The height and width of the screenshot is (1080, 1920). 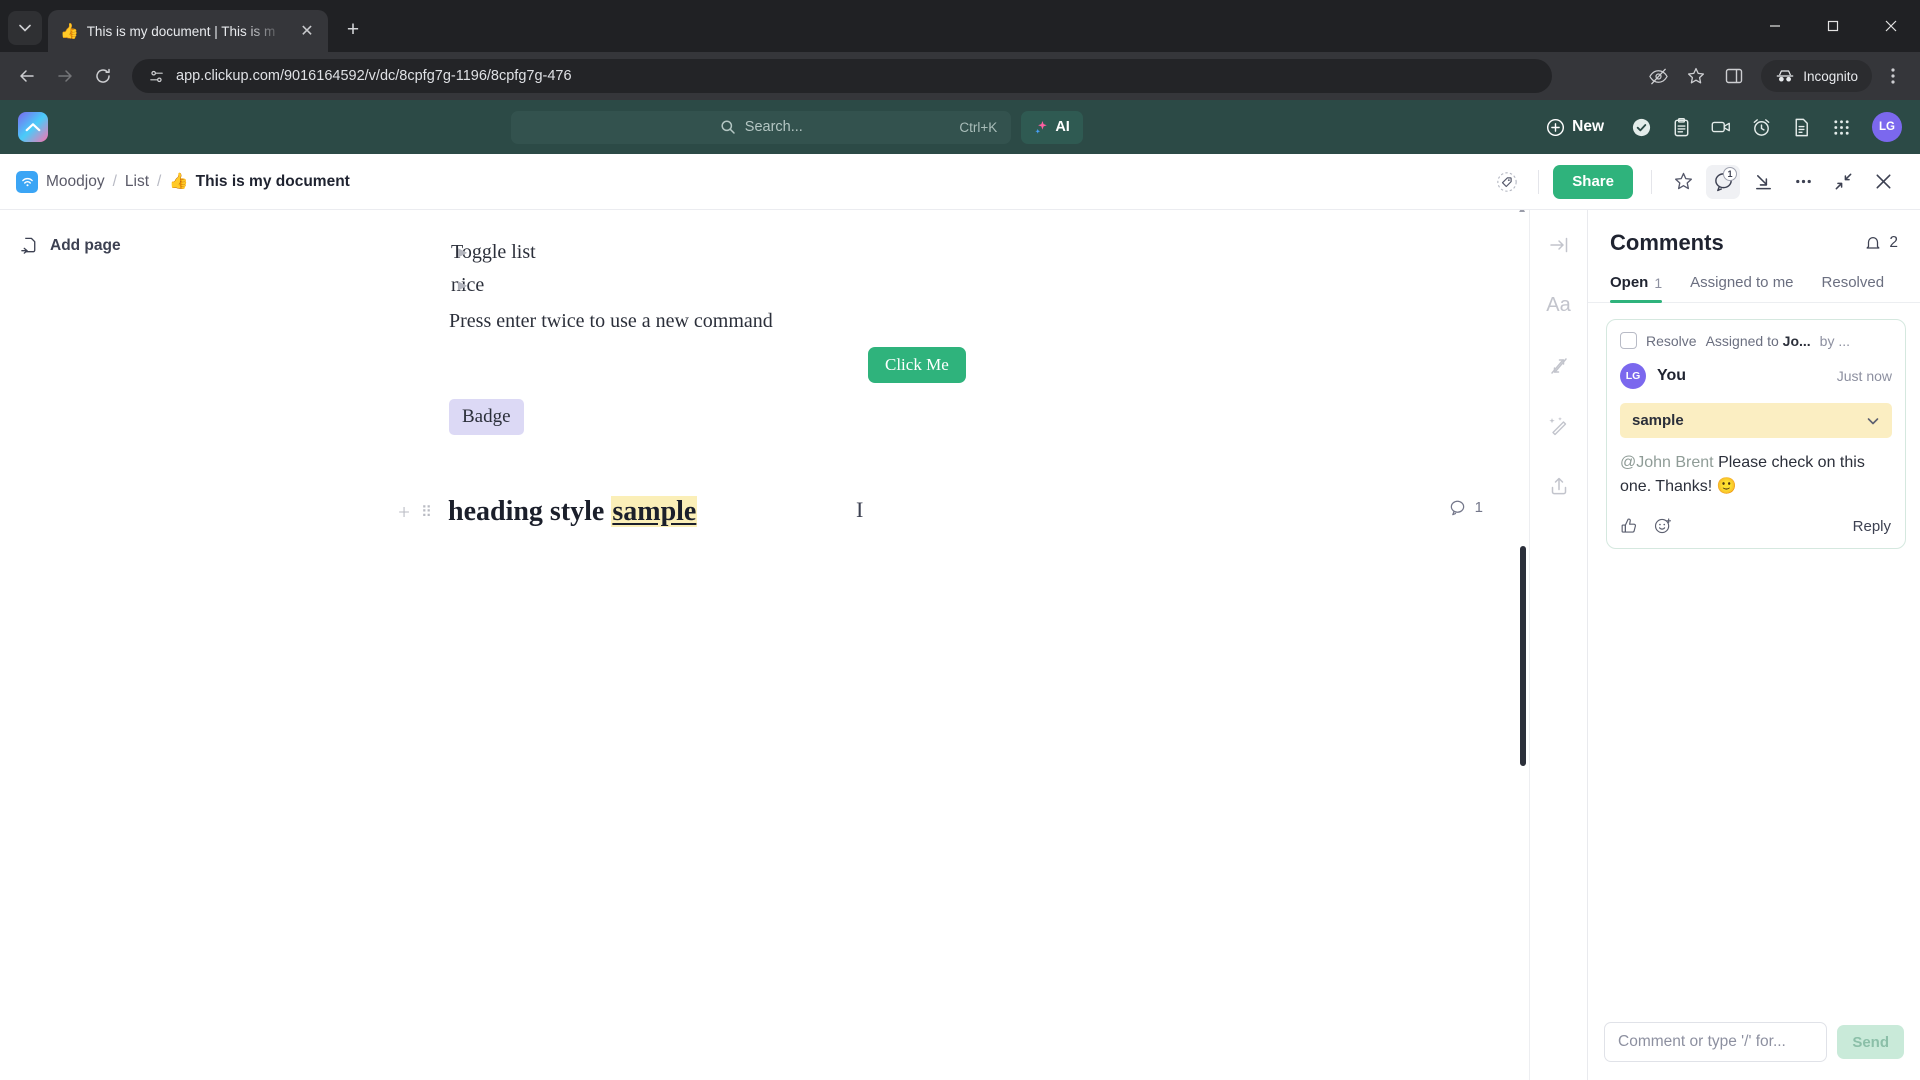 I want to click on comment-mention: @John Brent, so click(x=1667, y=462).